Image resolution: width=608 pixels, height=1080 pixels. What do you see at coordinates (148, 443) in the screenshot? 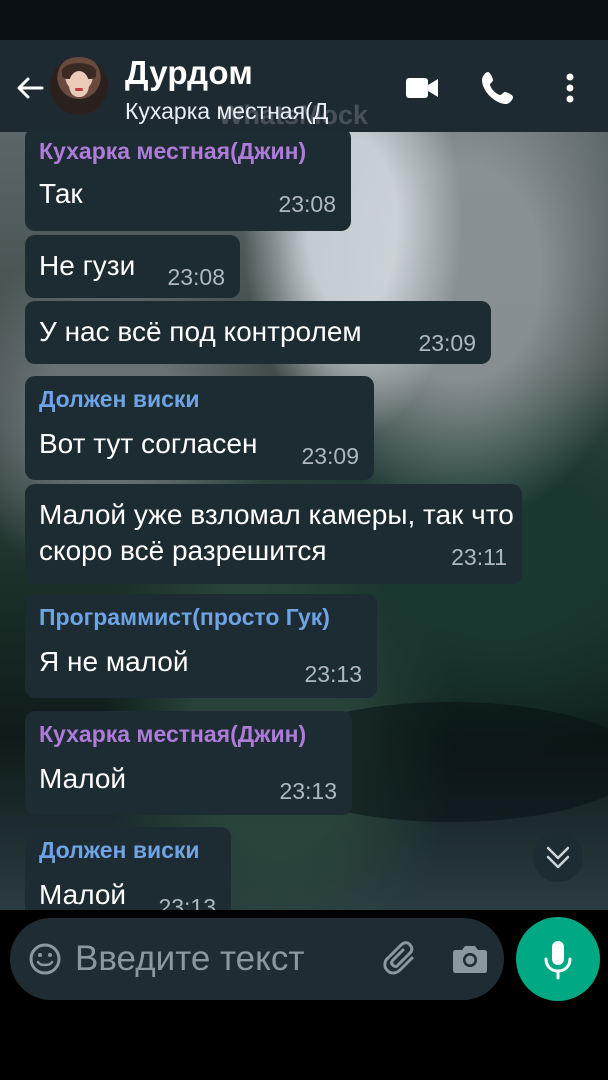
I see `message-text: Вот тут согласен` at bounding box center [148, 443].